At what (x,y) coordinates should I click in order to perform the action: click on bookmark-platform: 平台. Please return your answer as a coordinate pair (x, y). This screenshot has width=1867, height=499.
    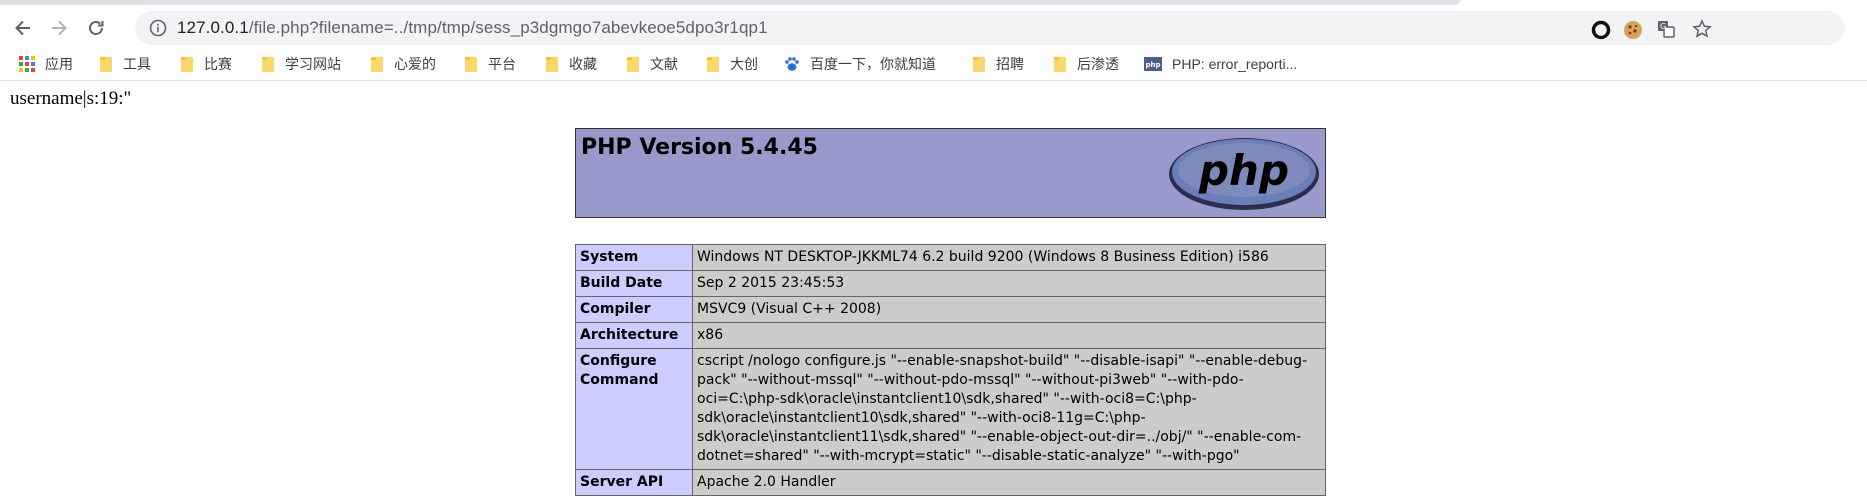
    Looking at the image, I should click on (490, 64).